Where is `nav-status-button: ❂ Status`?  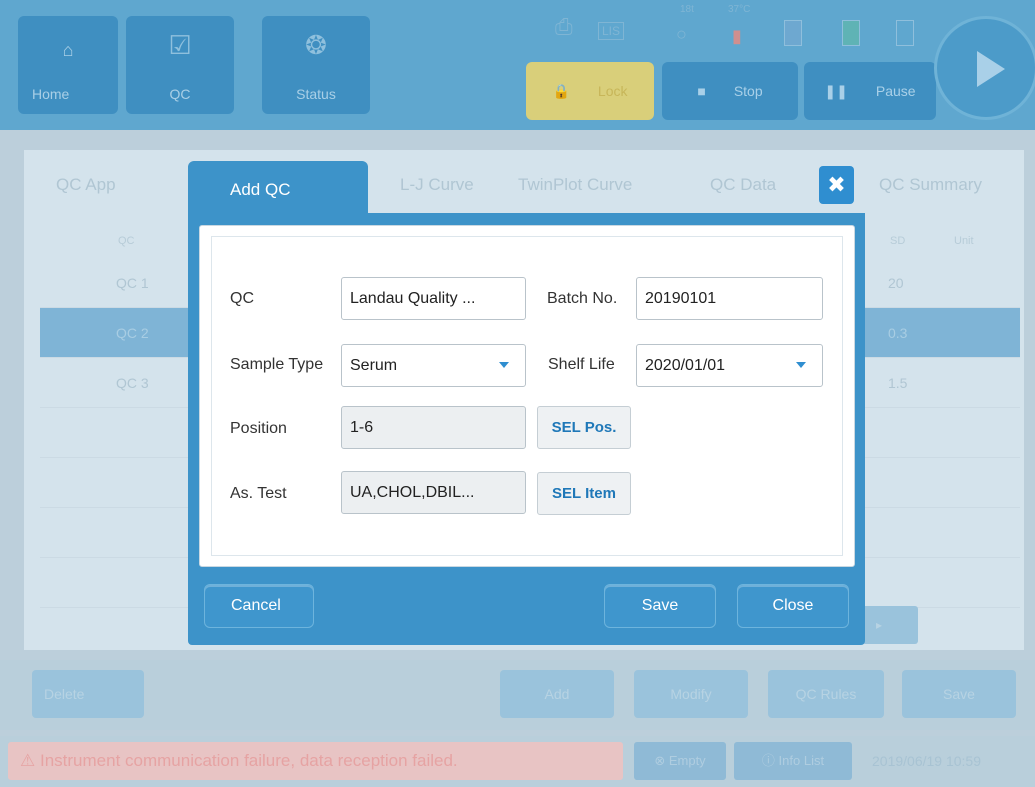
nav-status-button: ❂ Status is located at coordinates (316, 65).